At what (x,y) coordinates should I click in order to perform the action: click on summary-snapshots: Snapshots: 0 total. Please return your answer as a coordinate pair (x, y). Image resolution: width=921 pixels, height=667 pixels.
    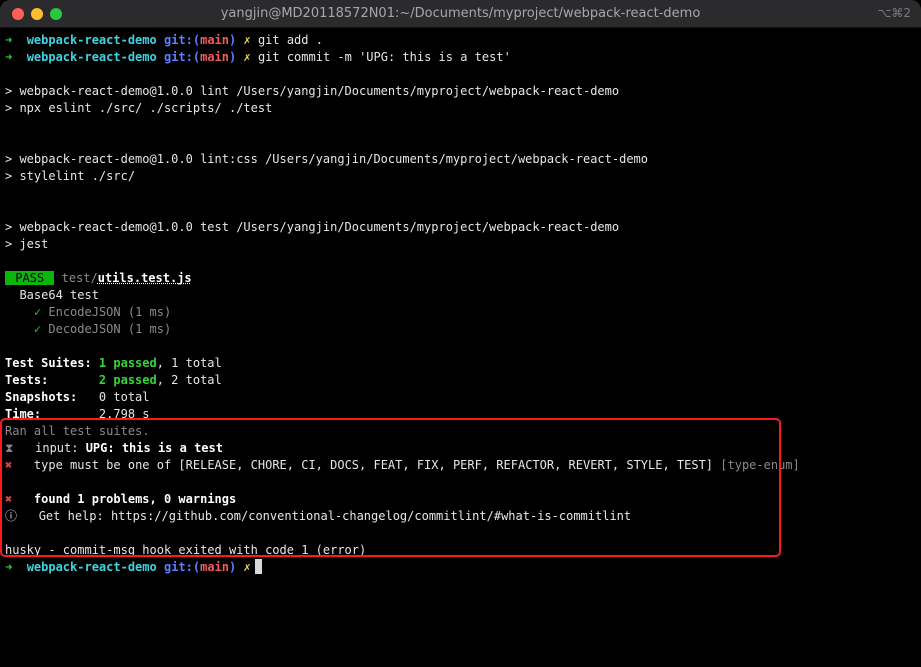
    Looking at the image, I should click on (77, 397).